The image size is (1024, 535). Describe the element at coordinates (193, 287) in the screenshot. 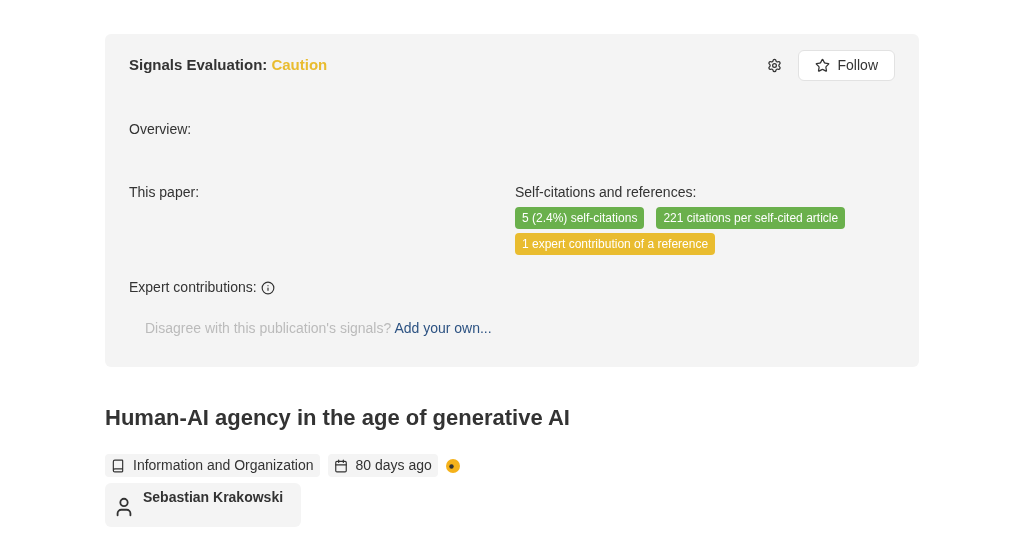

I see `section-label: Expert contributions:` at that location.